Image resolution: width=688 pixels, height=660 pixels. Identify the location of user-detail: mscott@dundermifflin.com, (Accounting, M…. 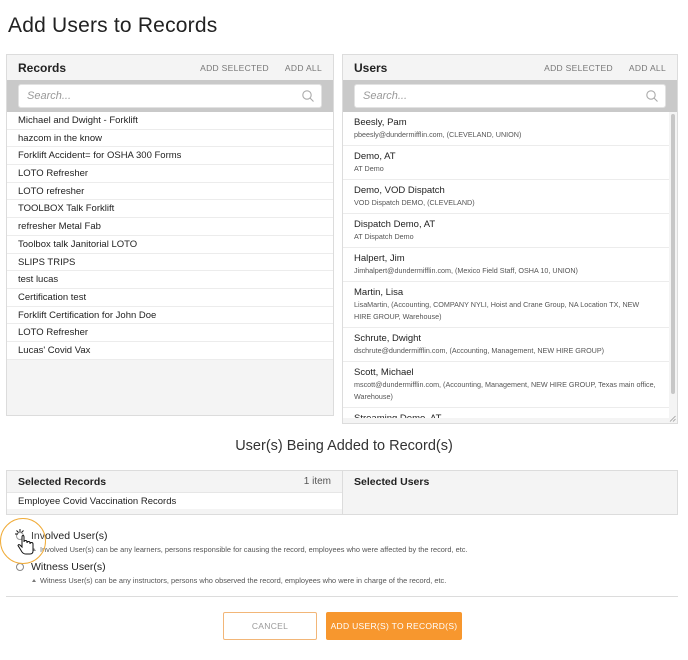
(505, 390).